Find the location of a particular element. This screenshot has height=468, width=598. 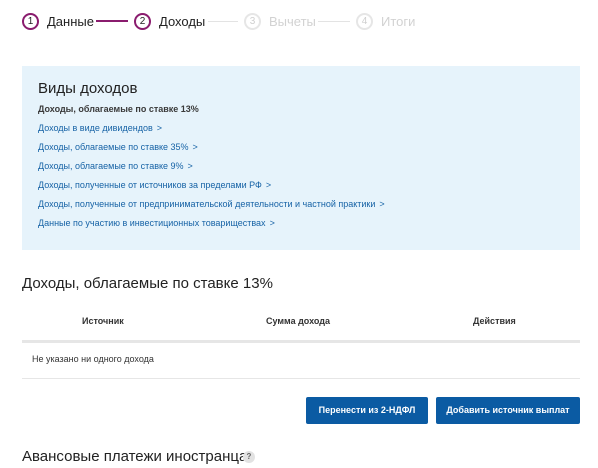

advance-payments-title: Авансовые платежи иностранца is located at coordinates (135, 456).